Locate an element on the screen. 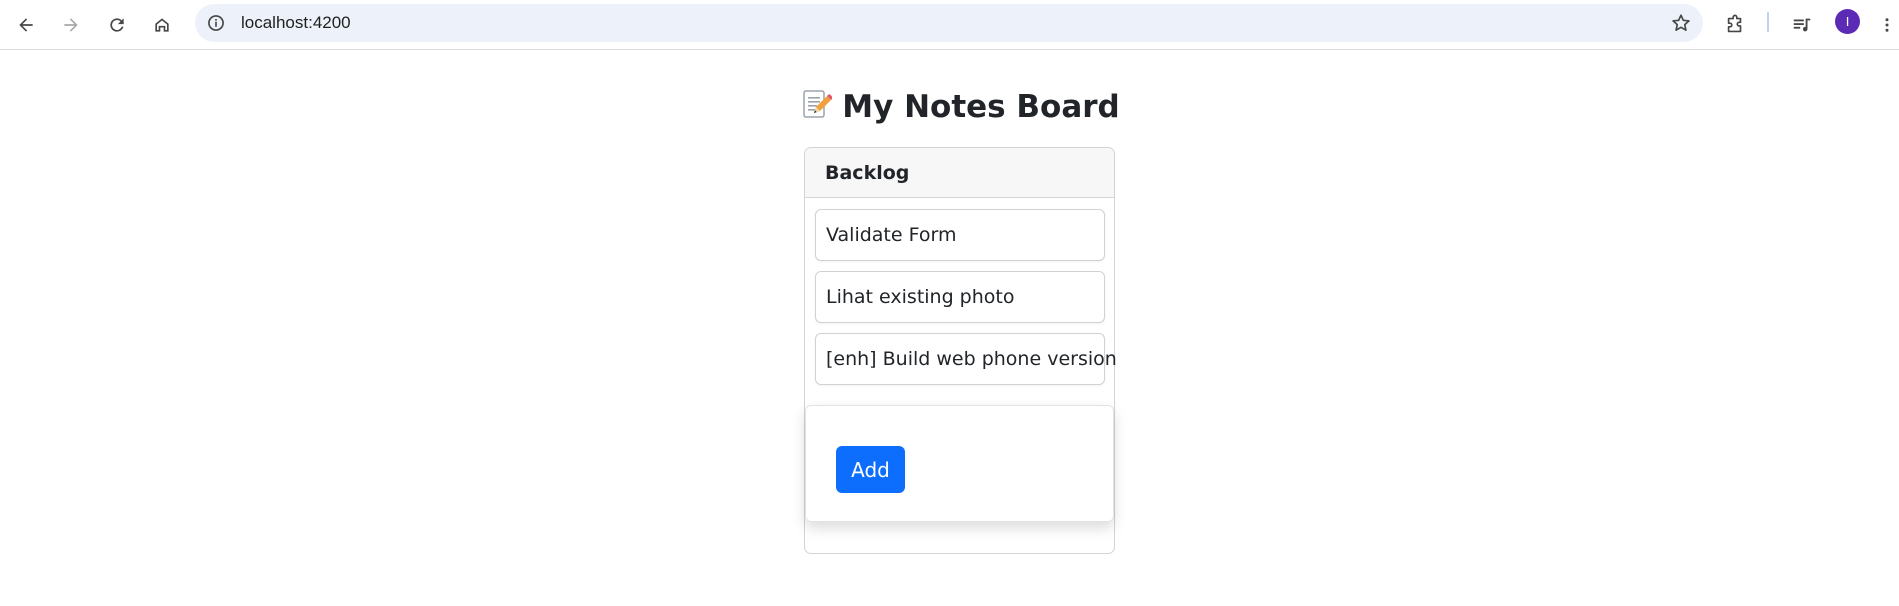 Image resolution: width=1899 pixels, height=606 pixels. site-info-button is located at coordinates (216, 23).